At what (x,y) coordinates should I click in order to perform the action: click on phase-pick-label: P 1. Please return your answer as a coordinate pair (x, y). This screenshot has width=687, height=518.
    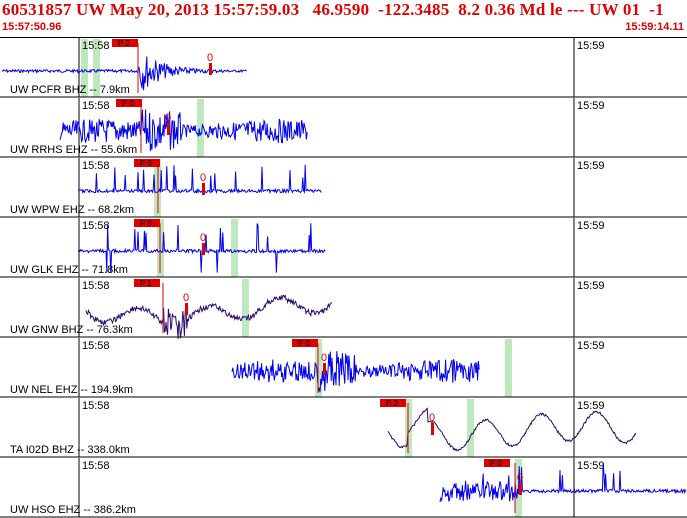
    Looking at the image, I should click on (146, 283).